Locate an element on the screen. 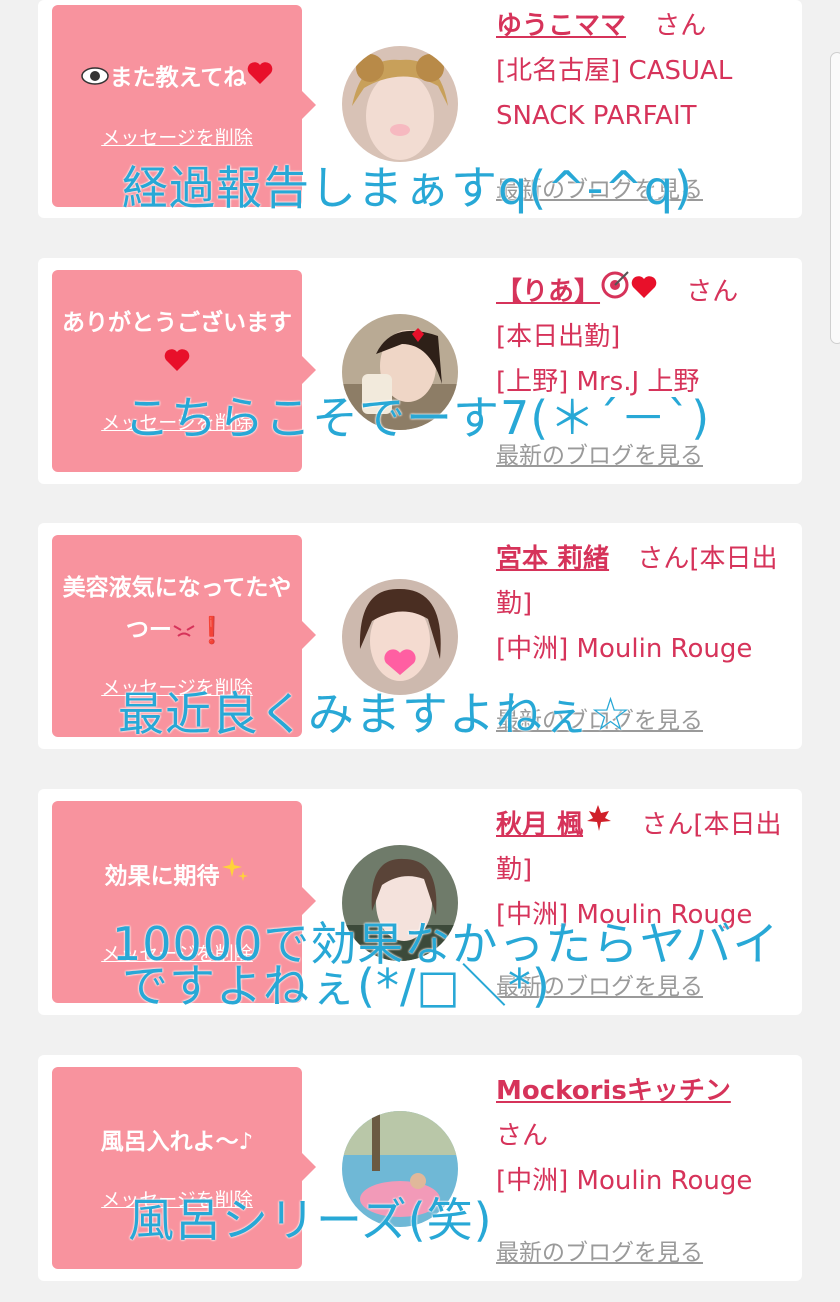 The width and height of the screenshot is (840, 1302). host-name-link: 【りあ】 is located at coordinates (577, 289).